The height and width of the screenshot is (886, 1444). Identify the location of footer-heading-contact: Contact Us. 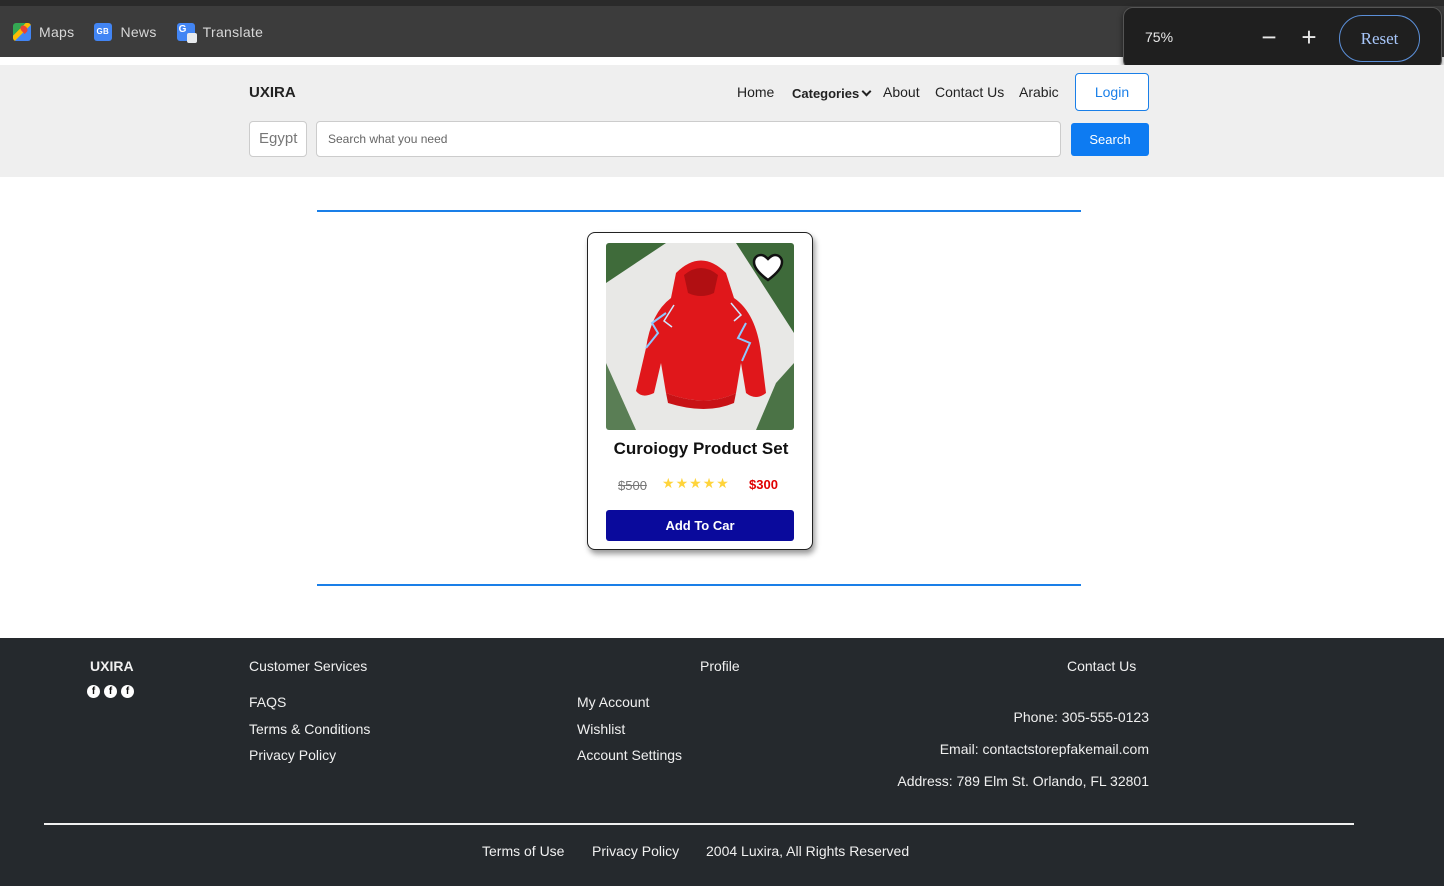
(1102, 666).